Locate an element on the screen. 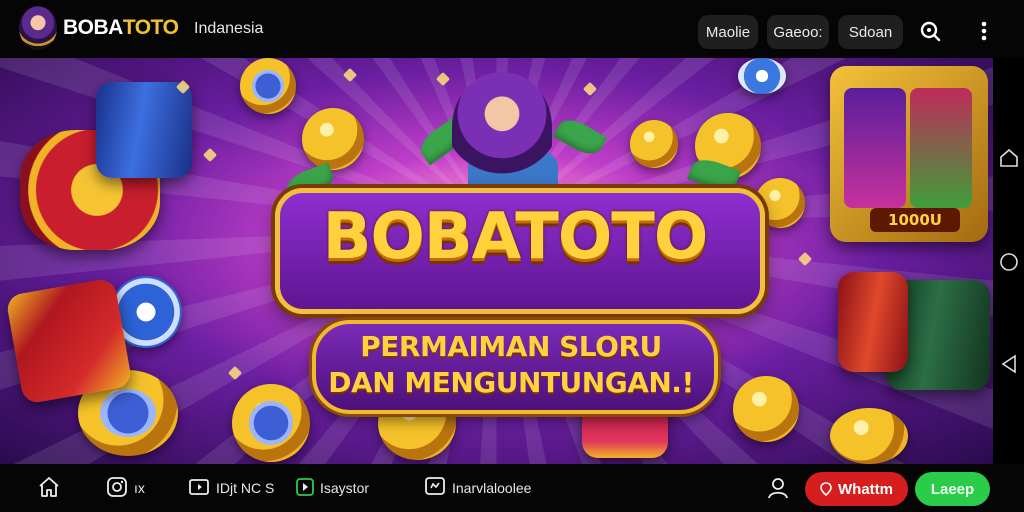 The image size is (1024, 512). nav-instagram-label: ıx is located at coordinates (139, 488).